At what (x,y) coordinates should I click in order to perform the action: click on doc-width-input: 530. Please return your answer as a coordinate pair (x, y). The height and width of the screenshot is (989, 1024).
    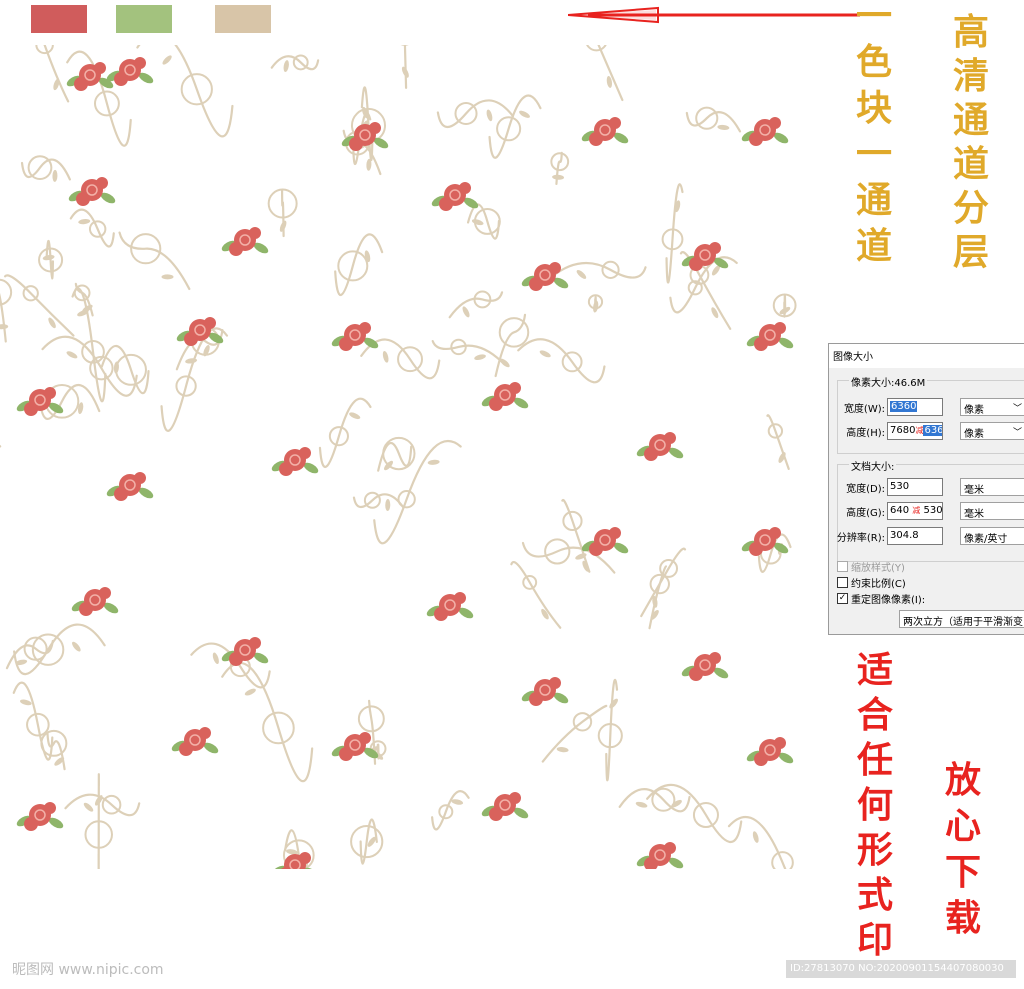
    Looking at the image, I should click on (915, 487).